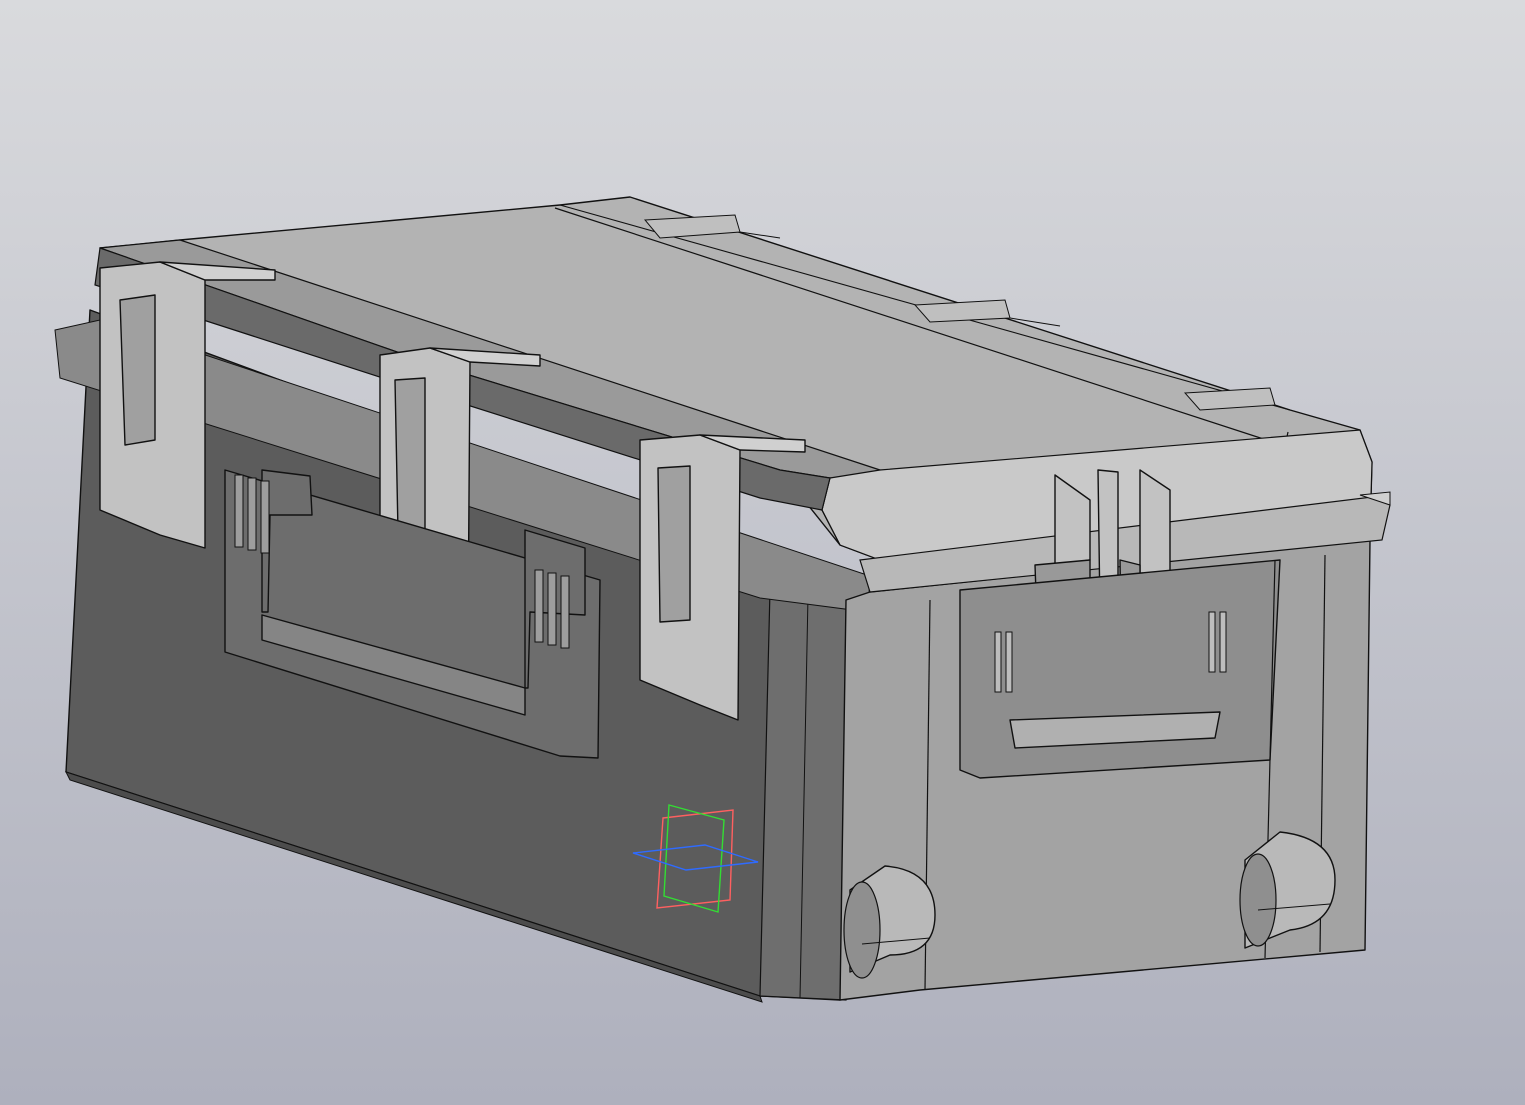 The image size is (1525, 1105). Describe the element at coordinates (1120, 669) in the screenshot. I see `end-handle` at that location.